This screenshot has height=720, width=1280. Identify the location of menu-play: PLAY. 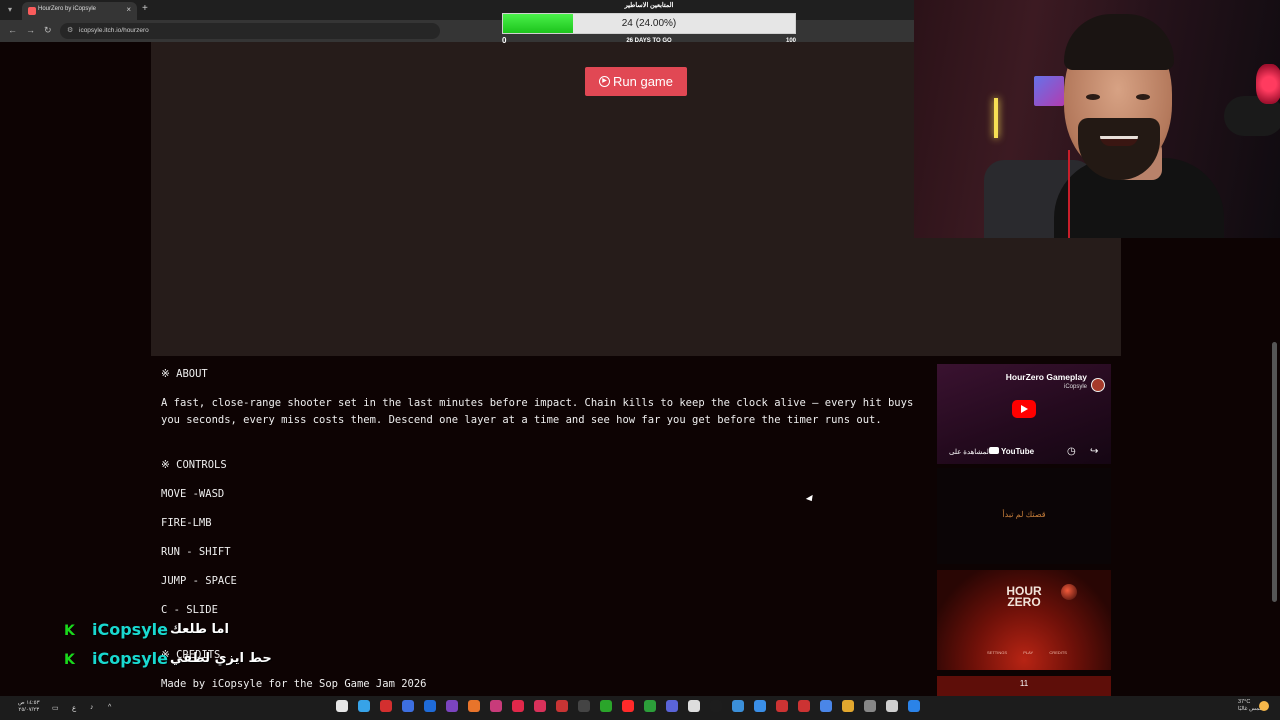
(1028, 652).